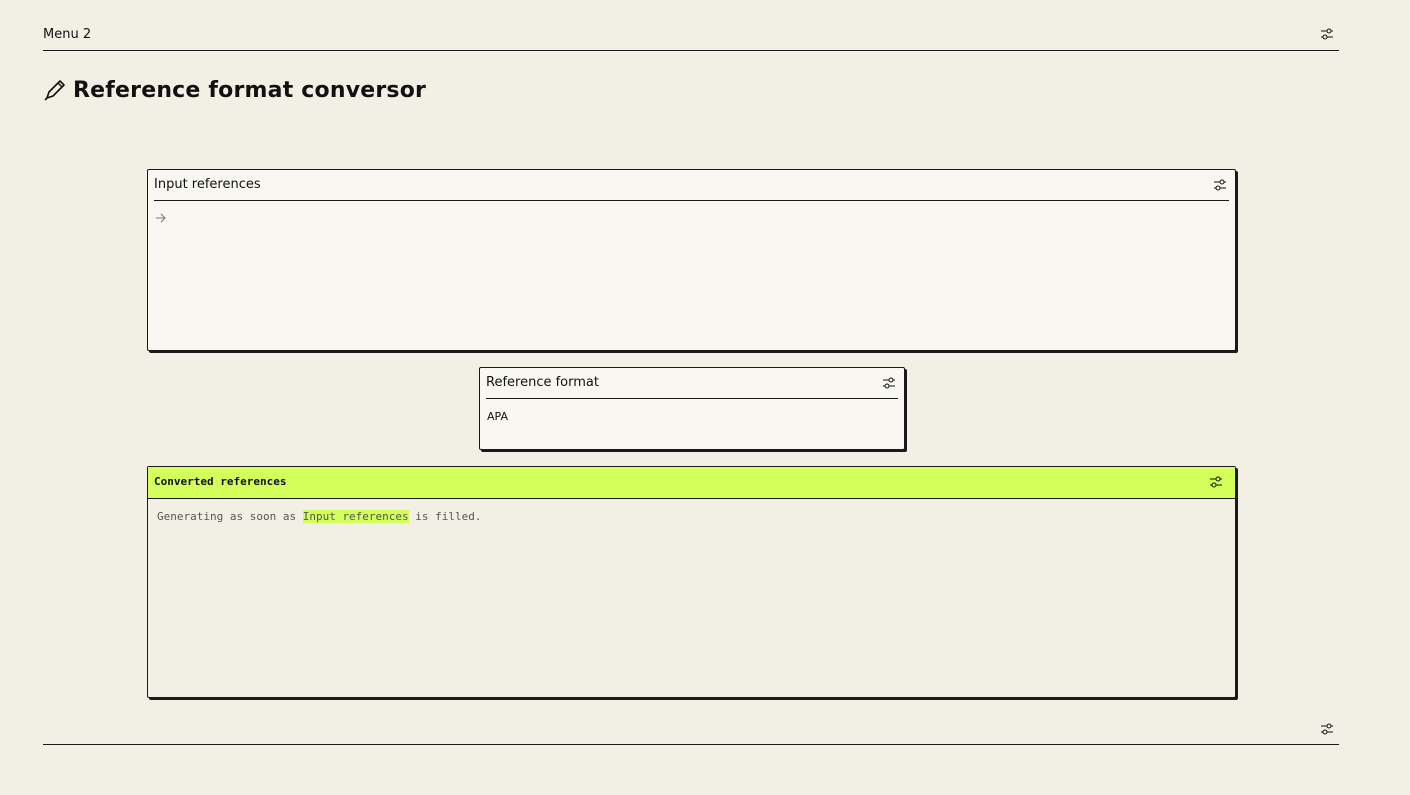 The height and width of the screenshot is (795, 1410). I want to click on top-menu-bar: Menu 2, so click(691, 37).